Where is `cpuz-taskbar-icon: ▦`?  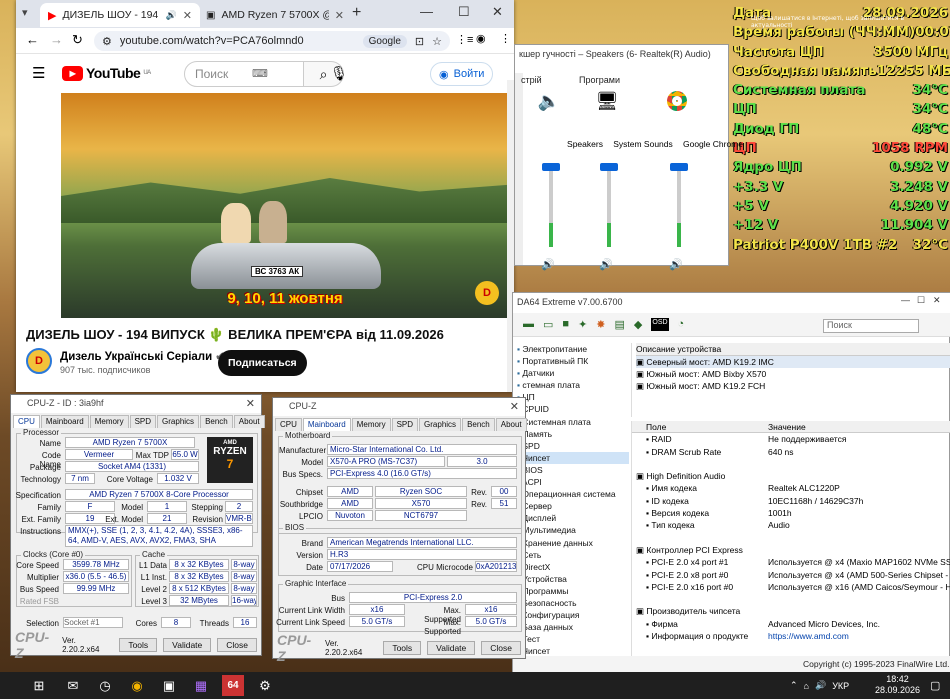 cpuz-taskbar-icon: ▦ is located at coordinates (201, 685).